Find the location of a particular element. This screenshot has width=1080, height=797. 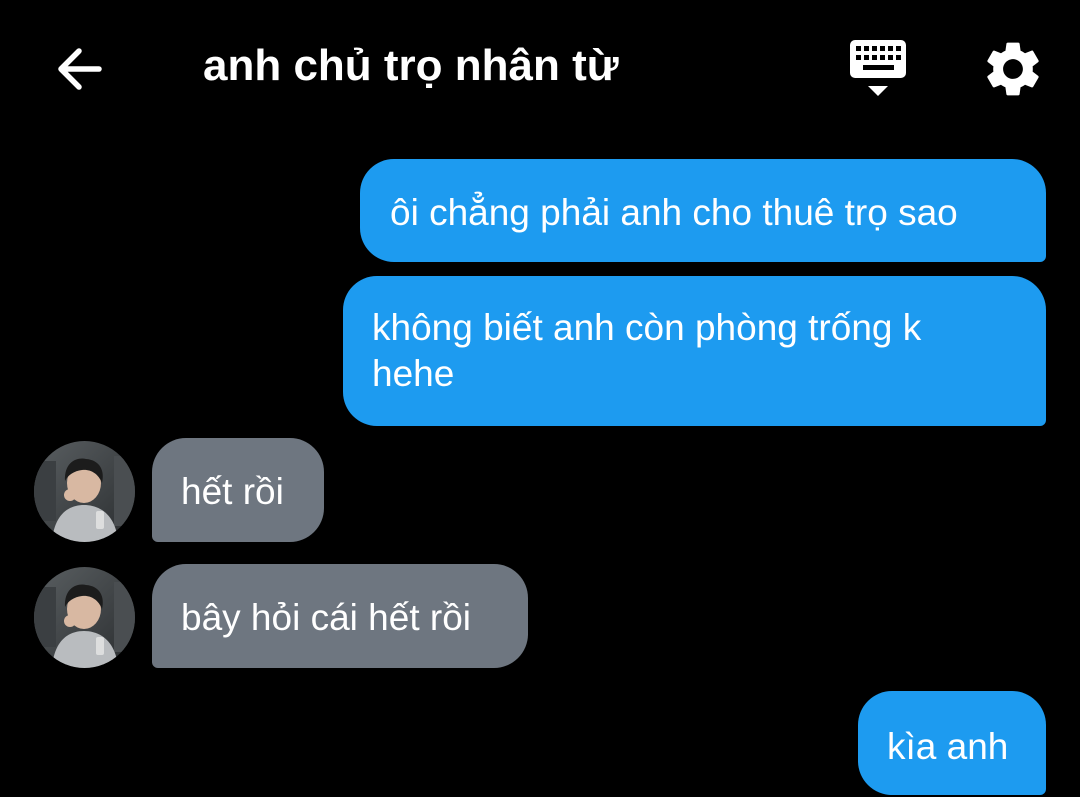

arrow-left-icon is located at coordinates (80, 69).